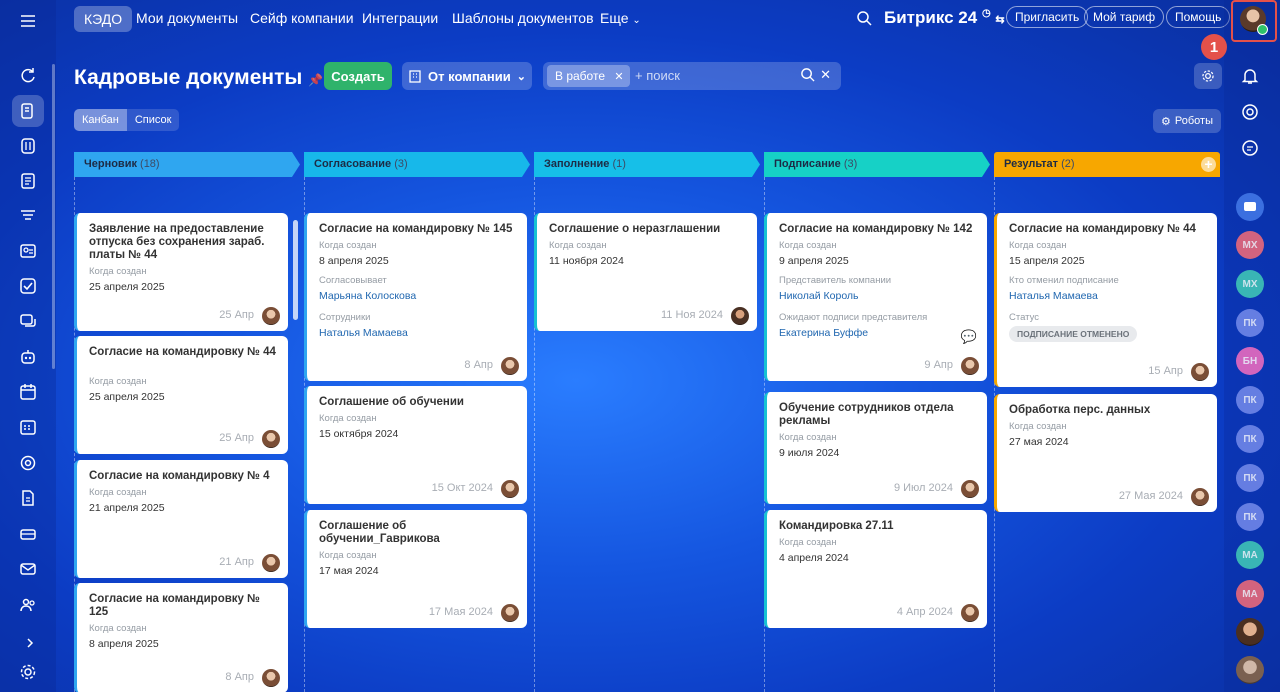  Describe the element at coordinates (28, 569) in the screenshot. I see `mail-icon` at that location.